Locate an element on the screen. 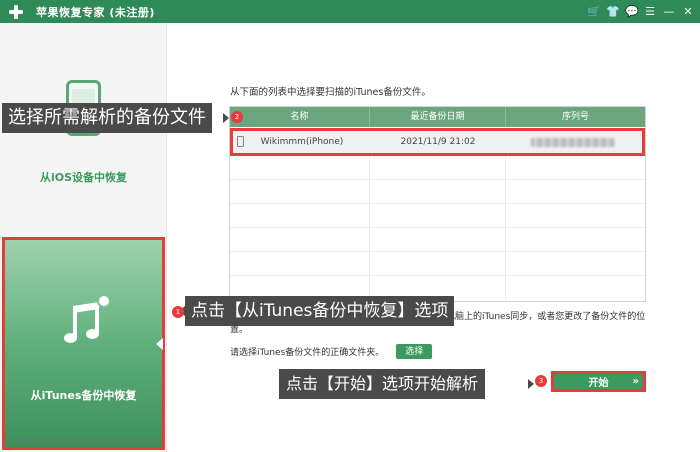  table-header: 名称 最近备份日期 序列号 is located at coordinates (437, 117).